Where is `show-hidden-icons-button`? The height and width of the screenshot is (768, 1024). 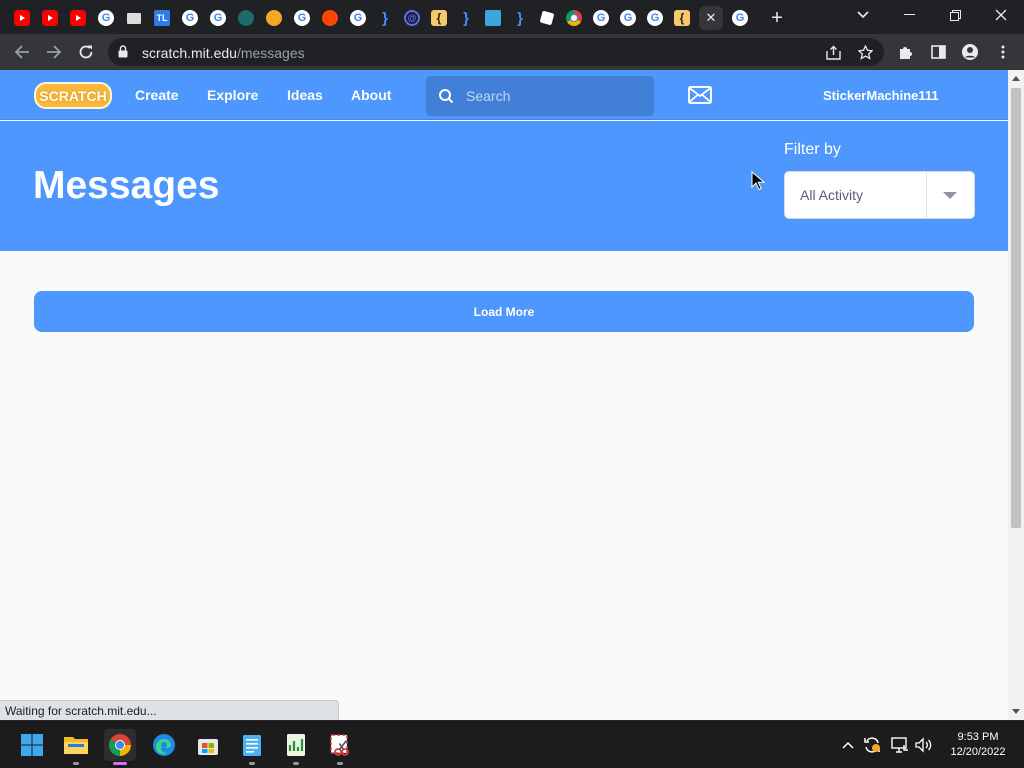
show-hidden-icons-button is located at coordinates (848, 745).